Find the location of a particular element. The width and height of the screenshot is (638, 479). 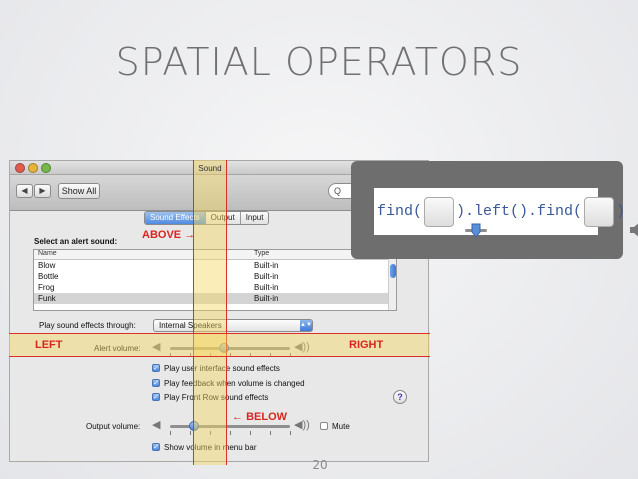

vertical-highlight-band is located at coordinates (210, 312).